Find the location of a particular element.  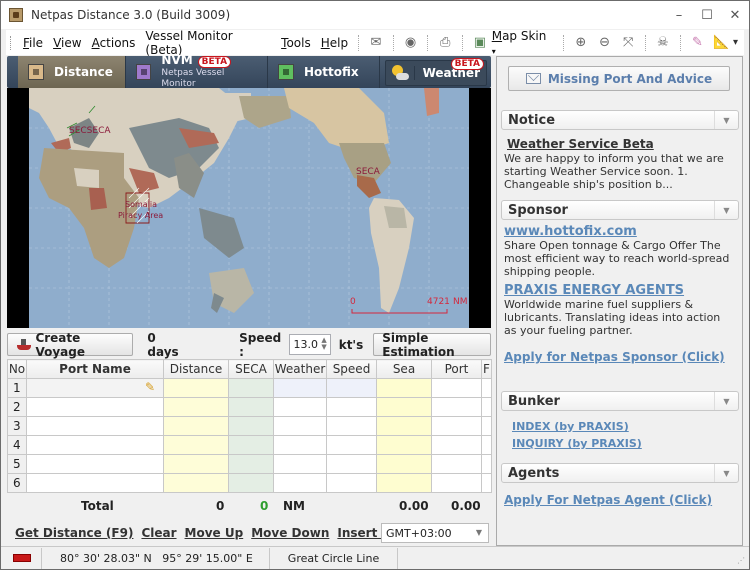

tab-distance: Distance is located at coordinates (72, 72).